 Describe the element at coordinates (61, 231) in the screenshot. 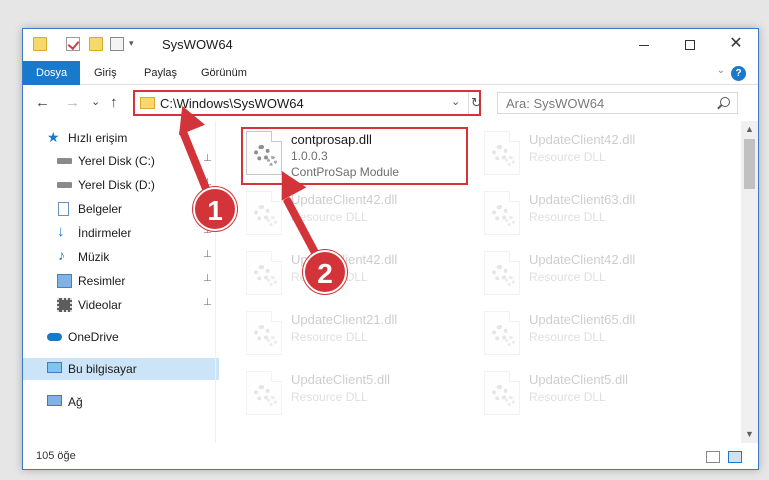

I see `download-icon: ↓` at that location.